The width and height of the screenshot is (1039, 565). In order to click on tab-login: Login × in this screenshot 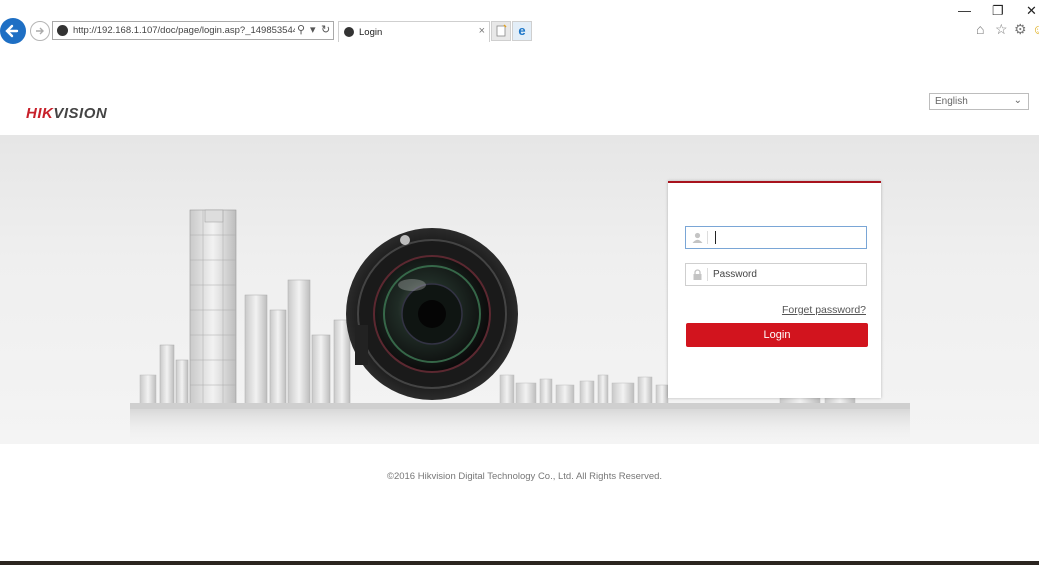, I will do `click(414, 31)`.